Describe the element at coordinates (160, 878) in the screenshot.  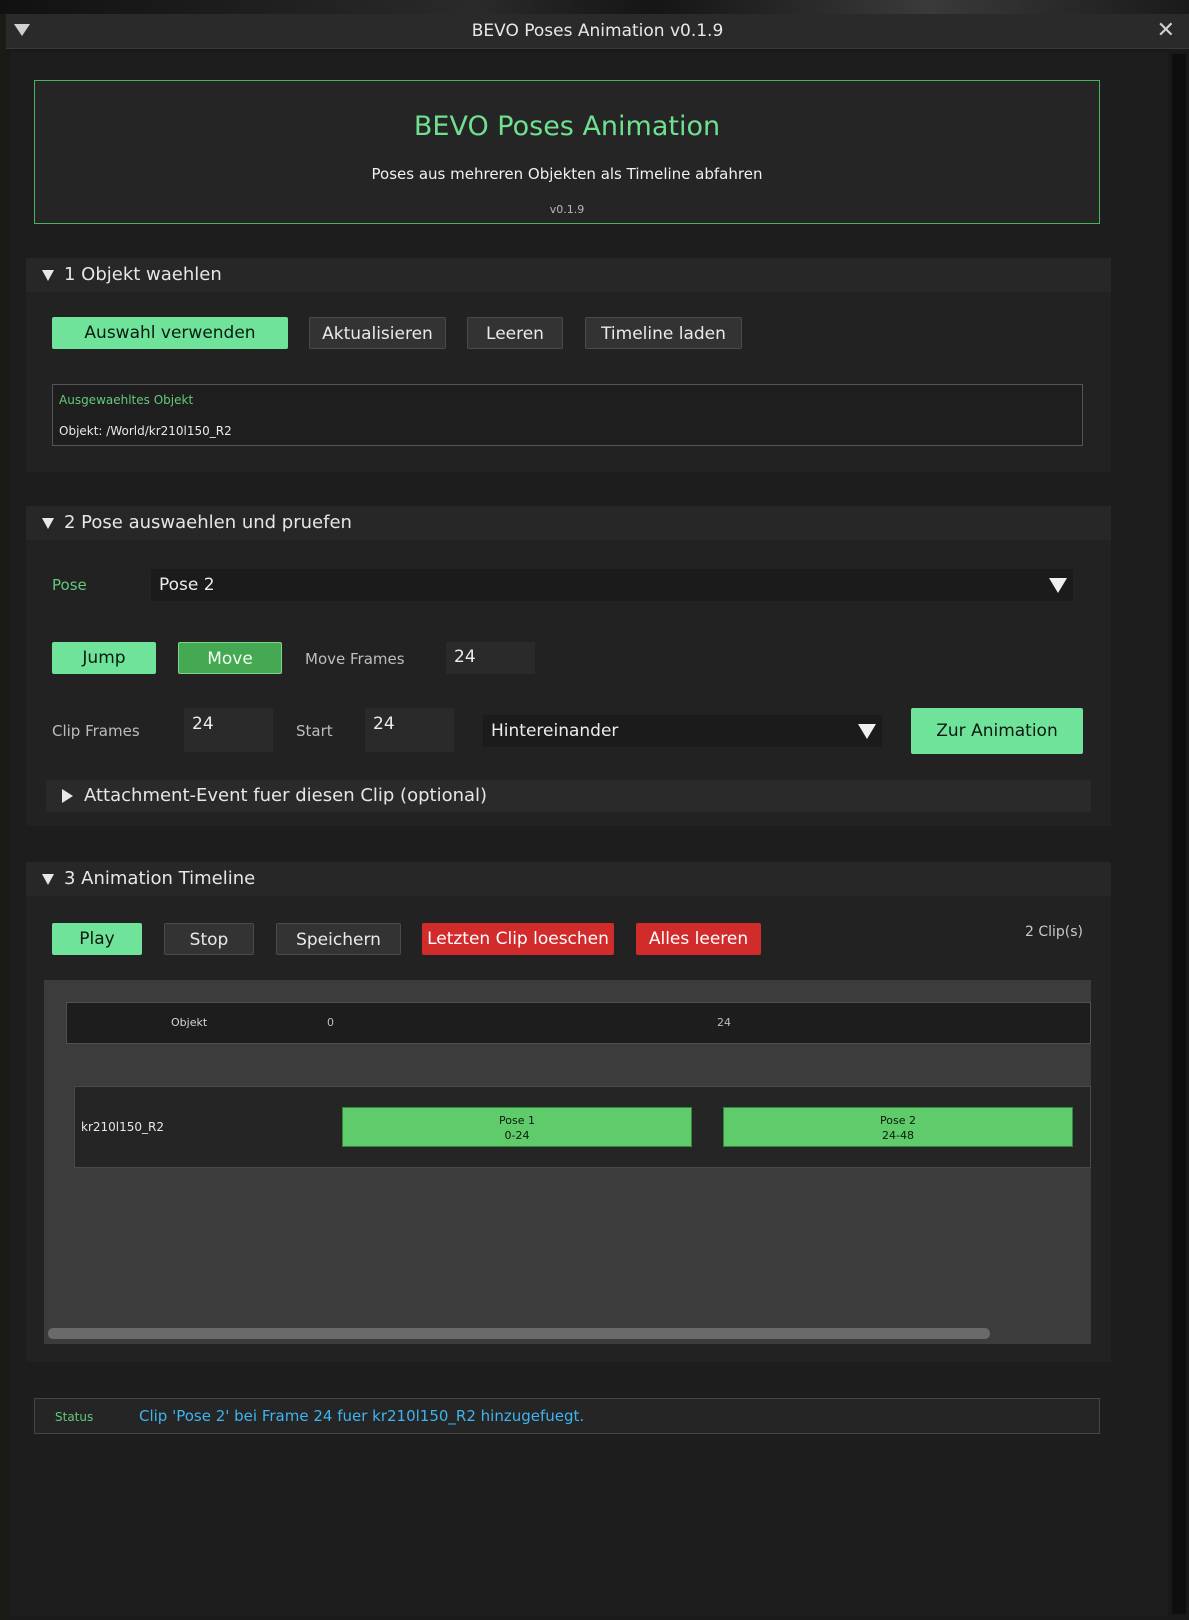
I see `section-3-title: 3 Animation Timeline` at that location.